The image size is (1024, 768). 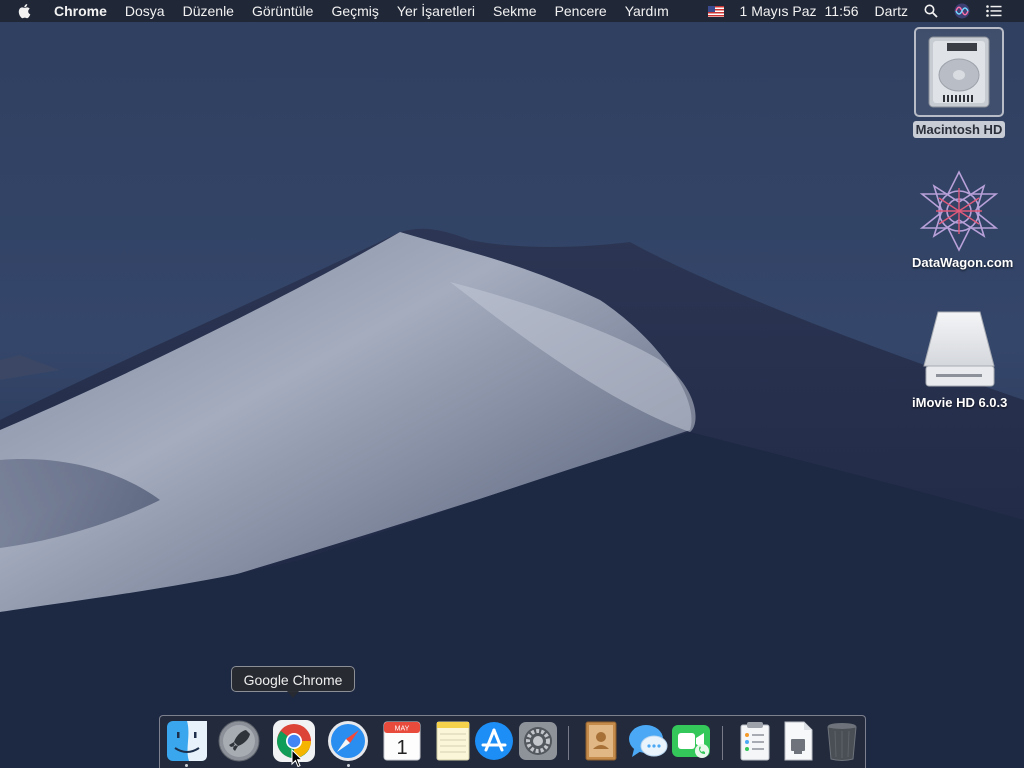 I want to click on dock-item-document, so click(x=798, y=741).